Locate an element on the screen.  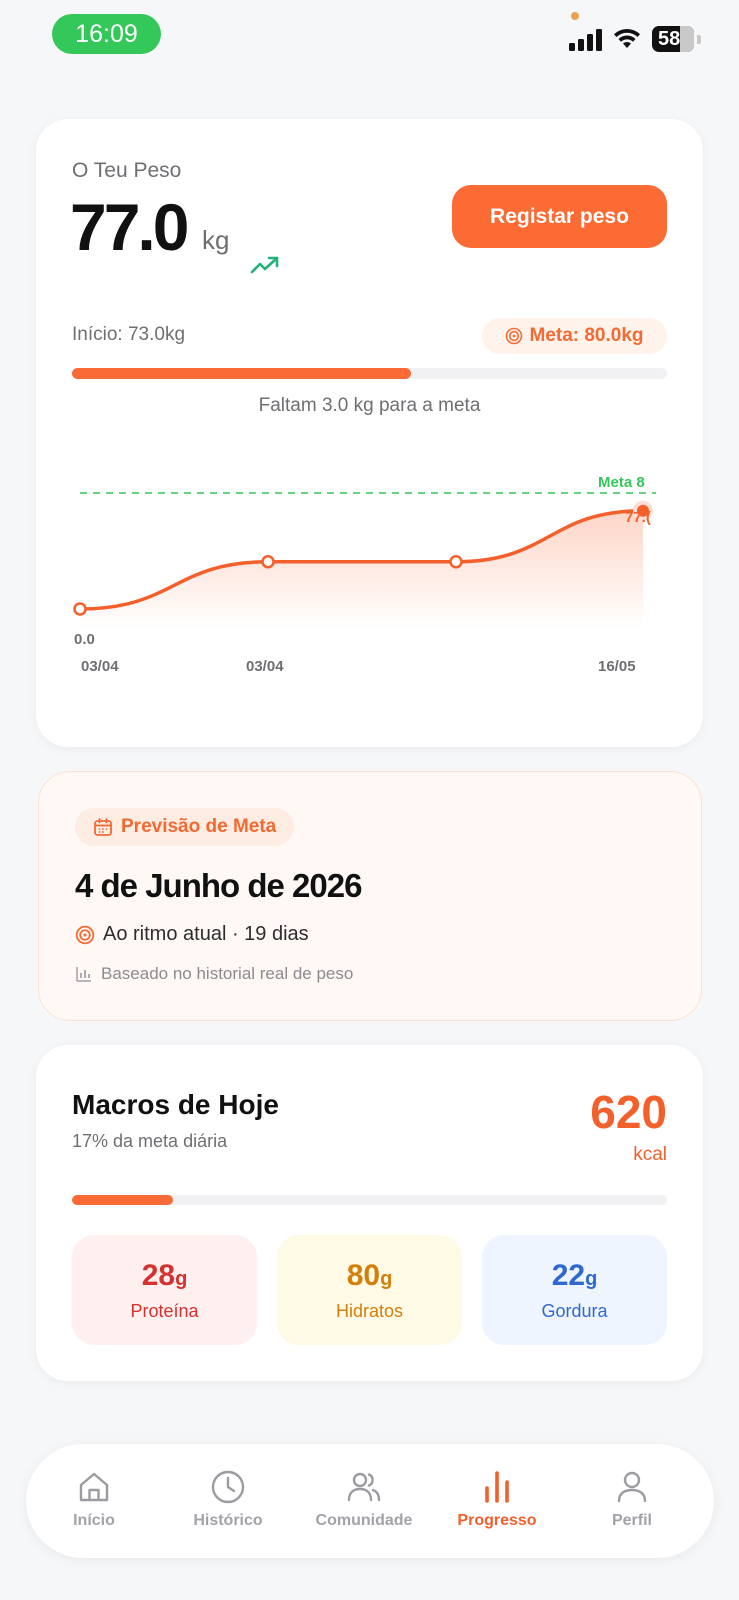
nav-item-inicio: Início is located at coordinates (94, 1501).